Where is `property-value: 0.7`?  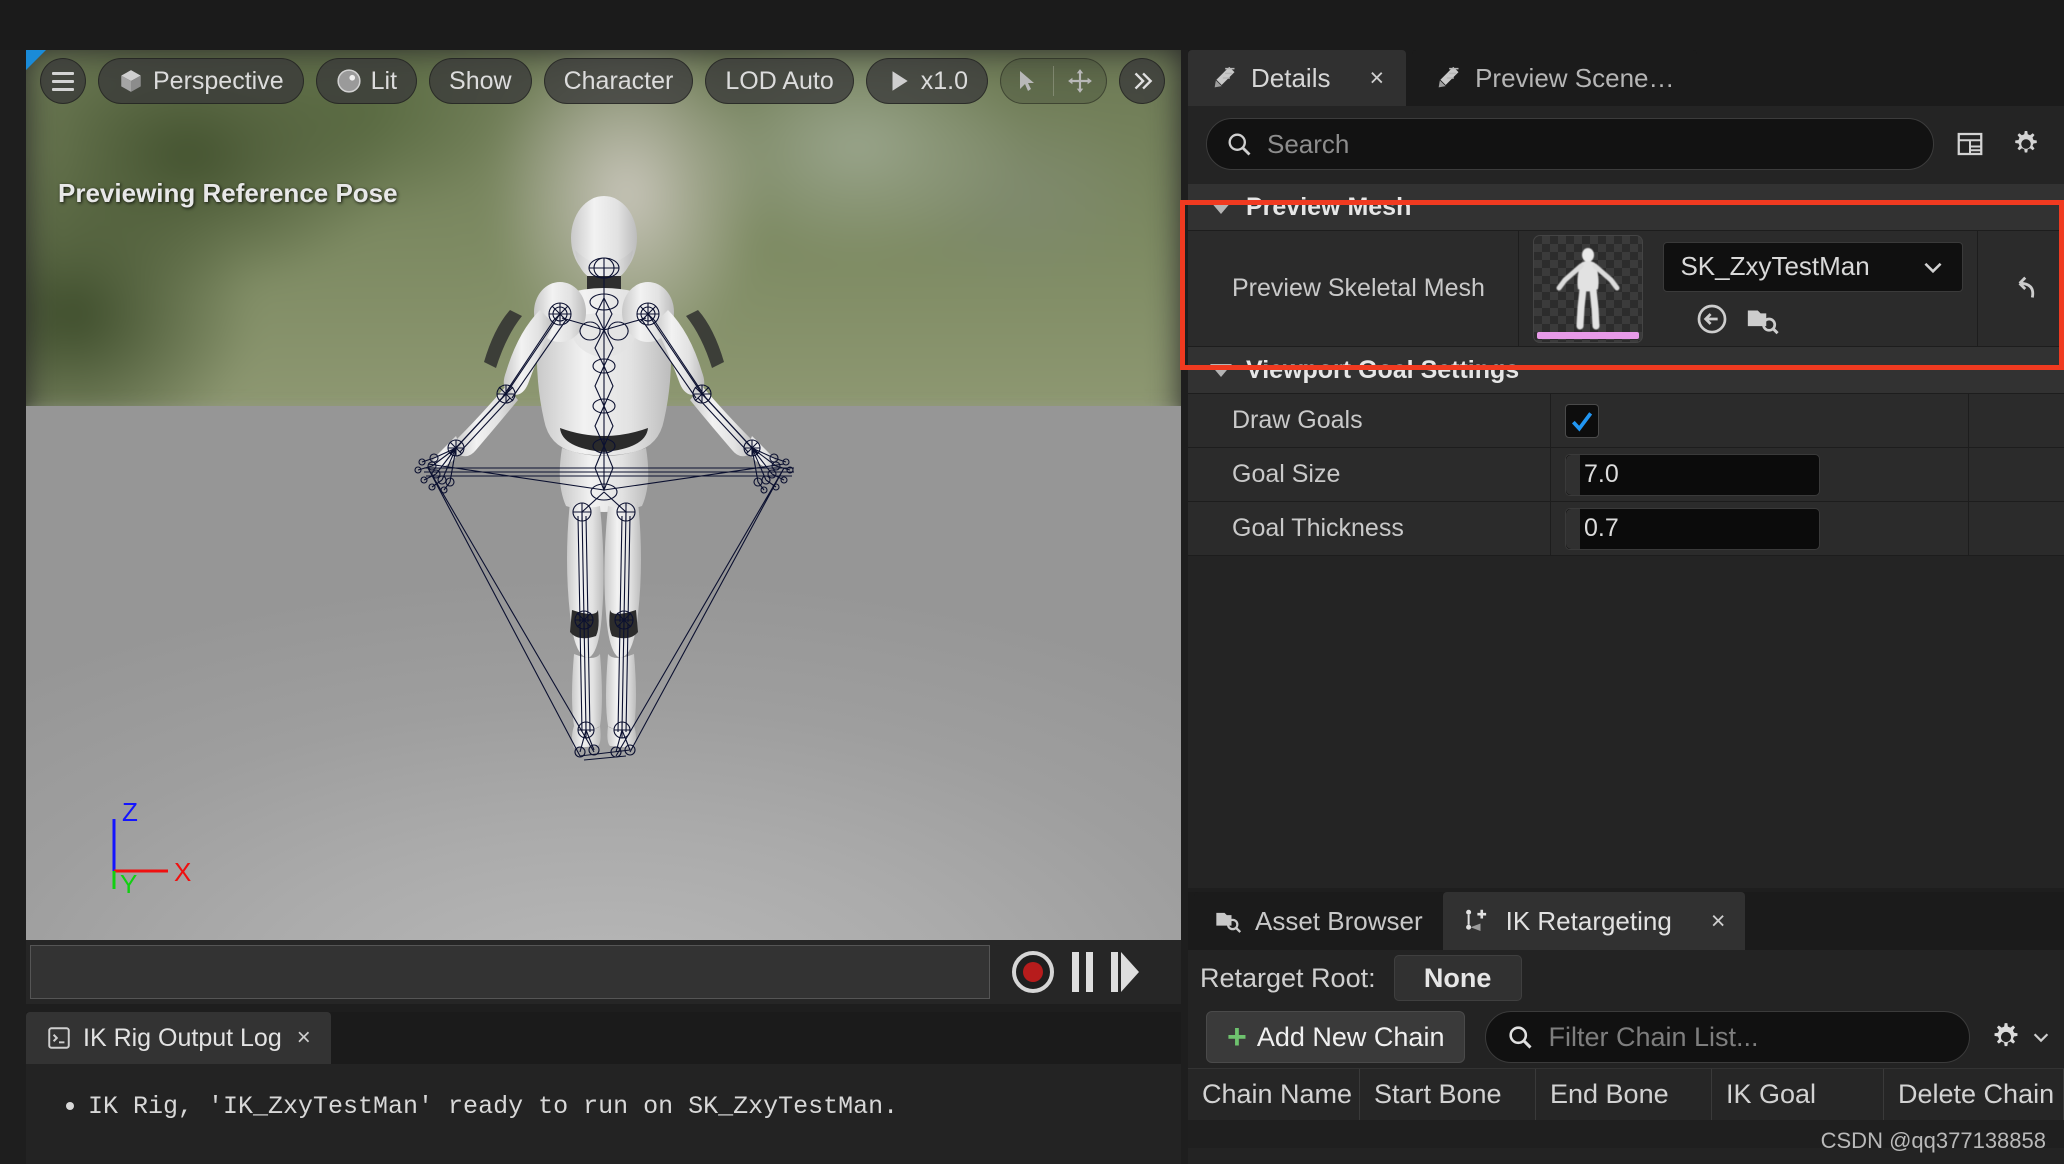
property-value: 0.7 is located at coordinates (1759, 528).